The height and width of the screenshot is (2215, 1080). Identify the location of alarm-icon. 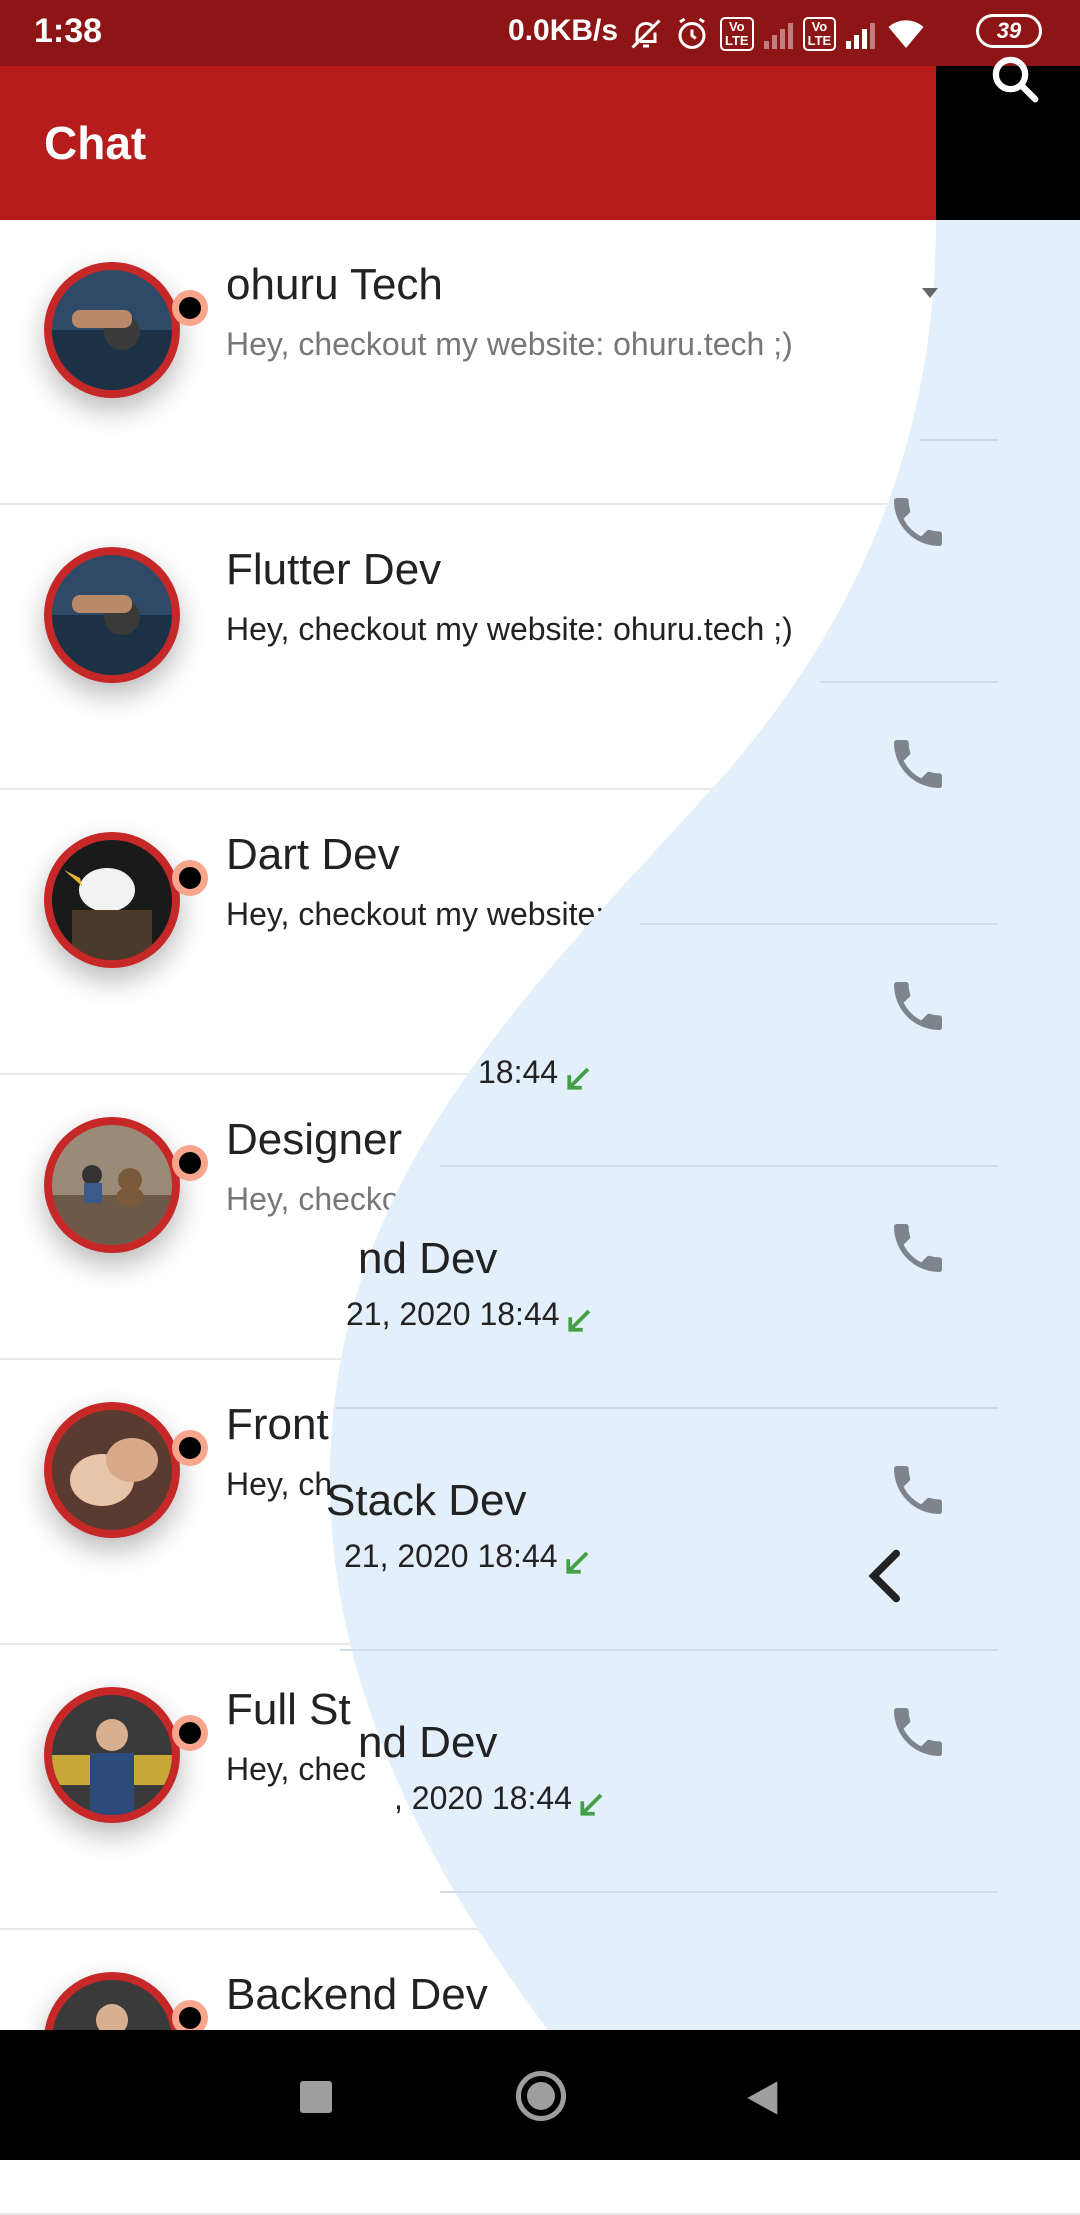
(692, 33).